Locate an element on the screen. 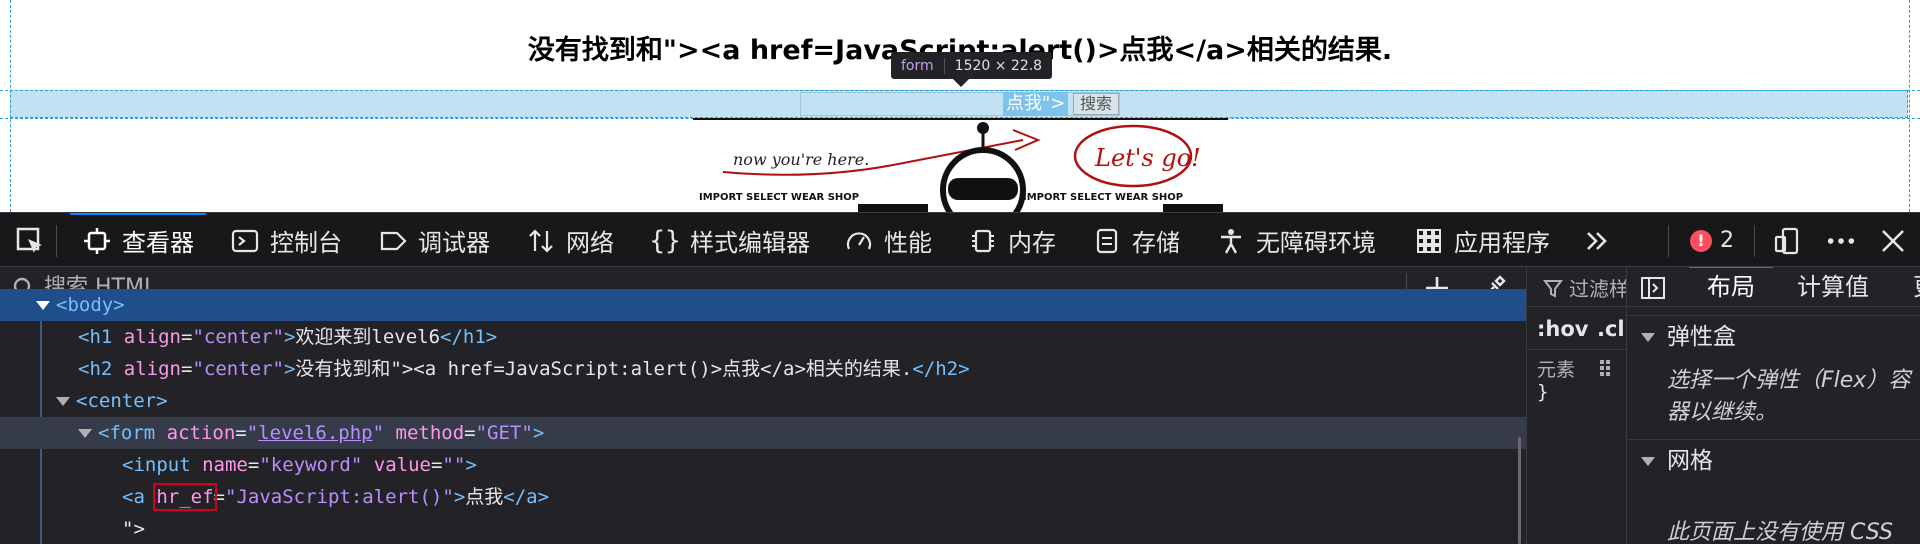  grid-note: 此页面上没有使用 CSS is located at coordinates (1780, 532).